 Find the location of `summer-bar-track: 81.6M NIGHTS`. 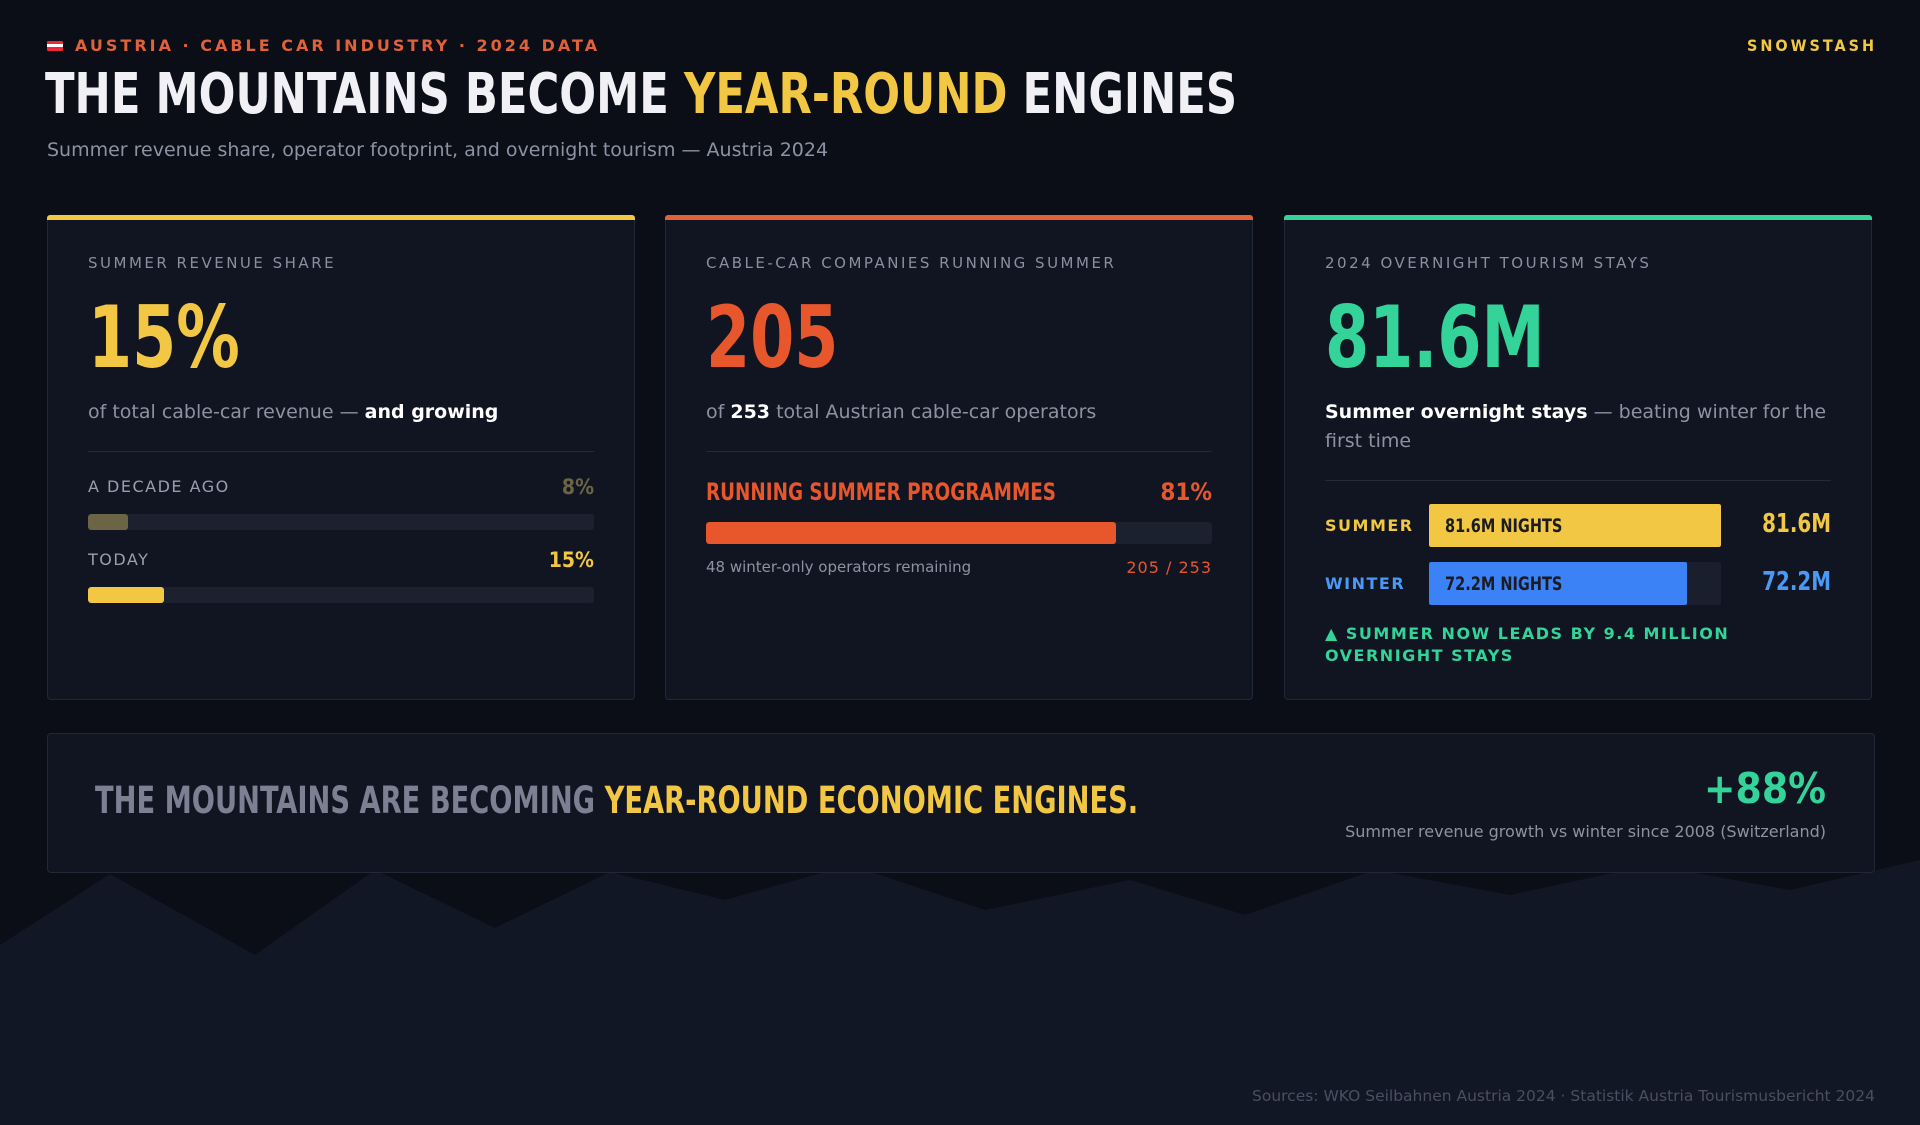

summer-bar-track: 81.6M NIGHTS is located at coordinates (1575, 525).